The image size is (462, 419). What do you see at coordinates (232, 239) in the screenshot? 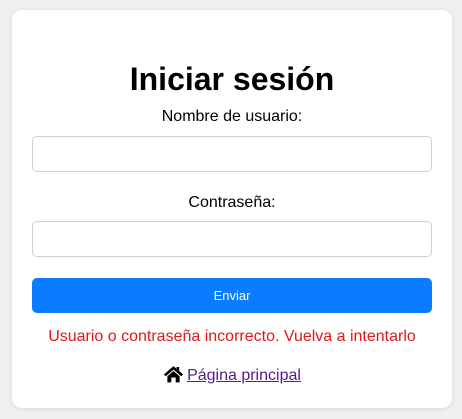
I see `password-input` at bounding box center [232, 239].